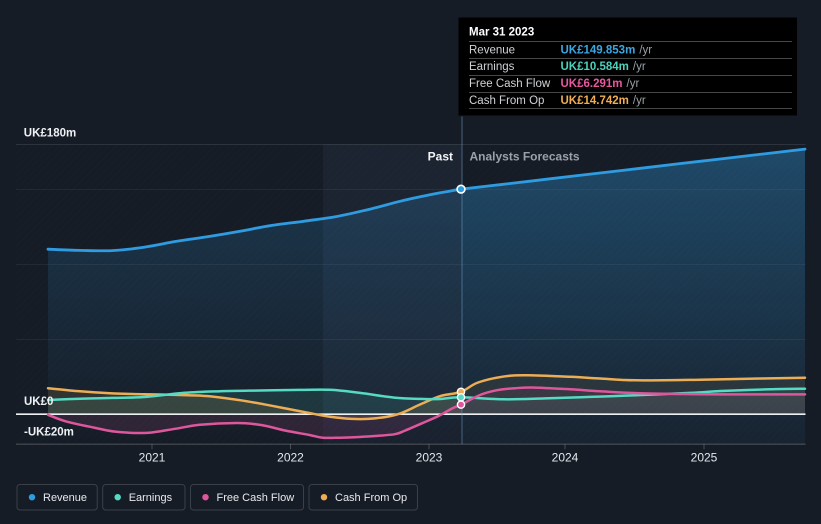  What do you see at coordinates (704, 458) in the screenshot?
I see `svg-text: 2025` at bounding box center [704, 458].